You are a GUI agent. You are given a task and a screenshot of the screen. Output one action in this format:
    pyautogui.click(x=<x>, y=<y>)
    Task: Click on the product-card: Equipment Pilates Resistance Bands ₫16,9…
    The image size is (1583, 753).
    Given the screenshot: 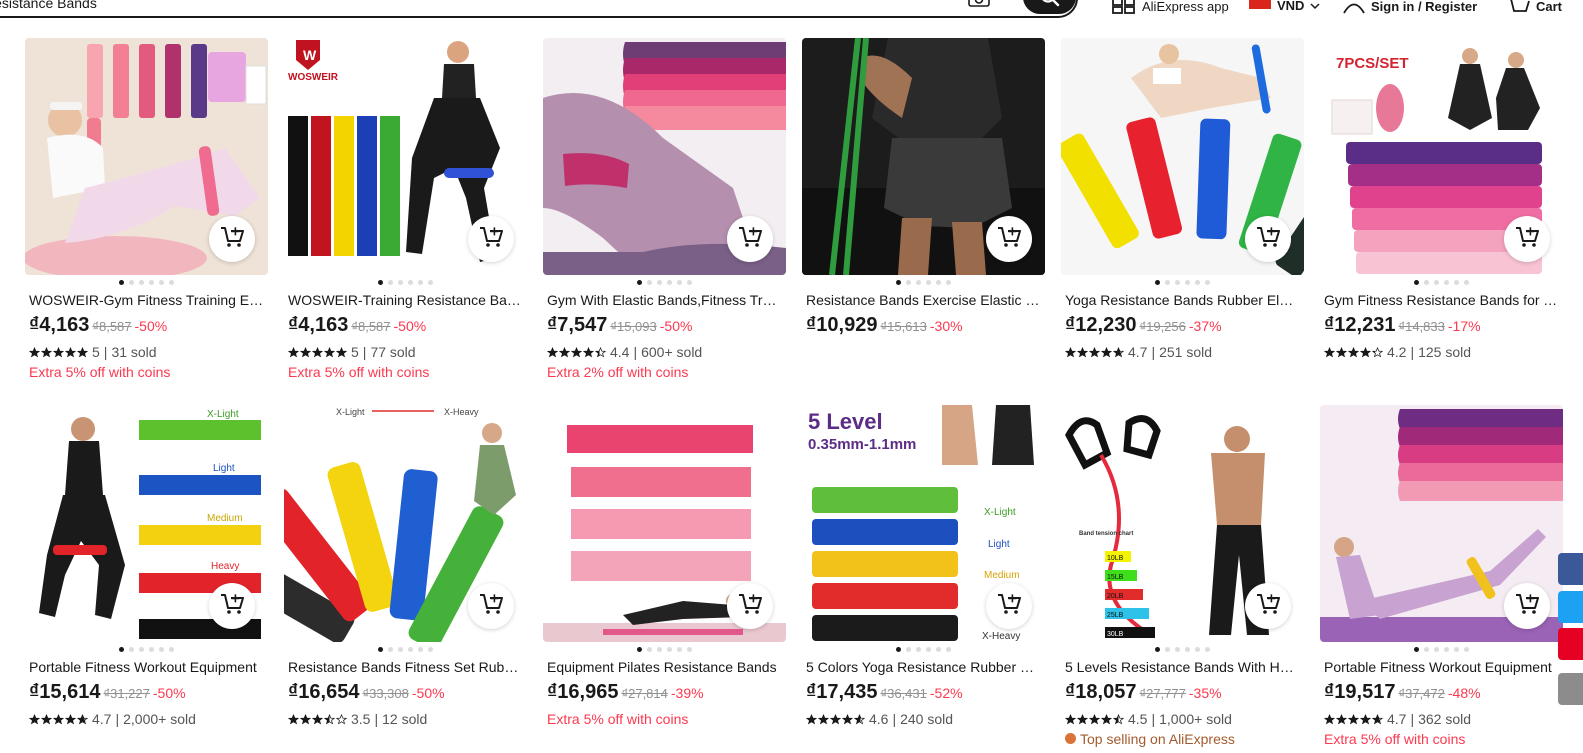 What is the action you would take?
    pyautogui.click(x=664, y=579)
    